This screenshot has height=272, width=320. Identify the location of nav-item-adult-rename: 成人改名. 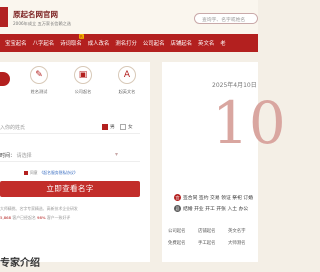
(99, 43).